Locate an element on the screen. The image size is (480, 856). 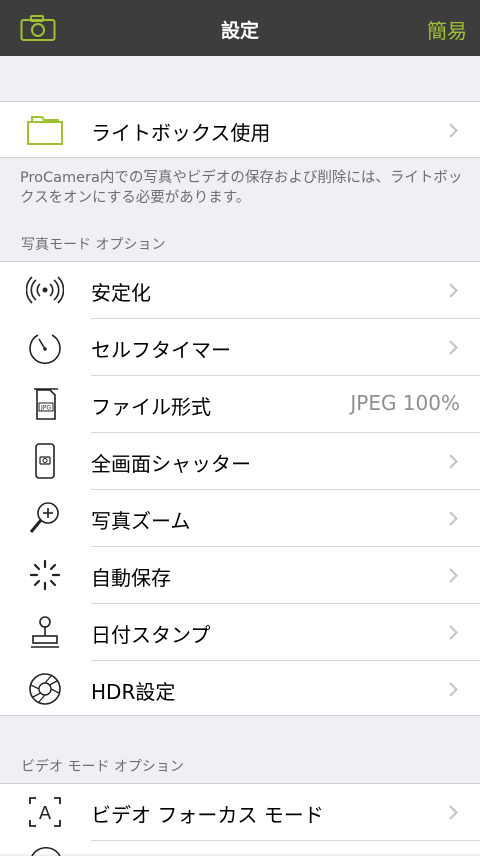
focus-a-icon: A is located at coordinates (45, 812).